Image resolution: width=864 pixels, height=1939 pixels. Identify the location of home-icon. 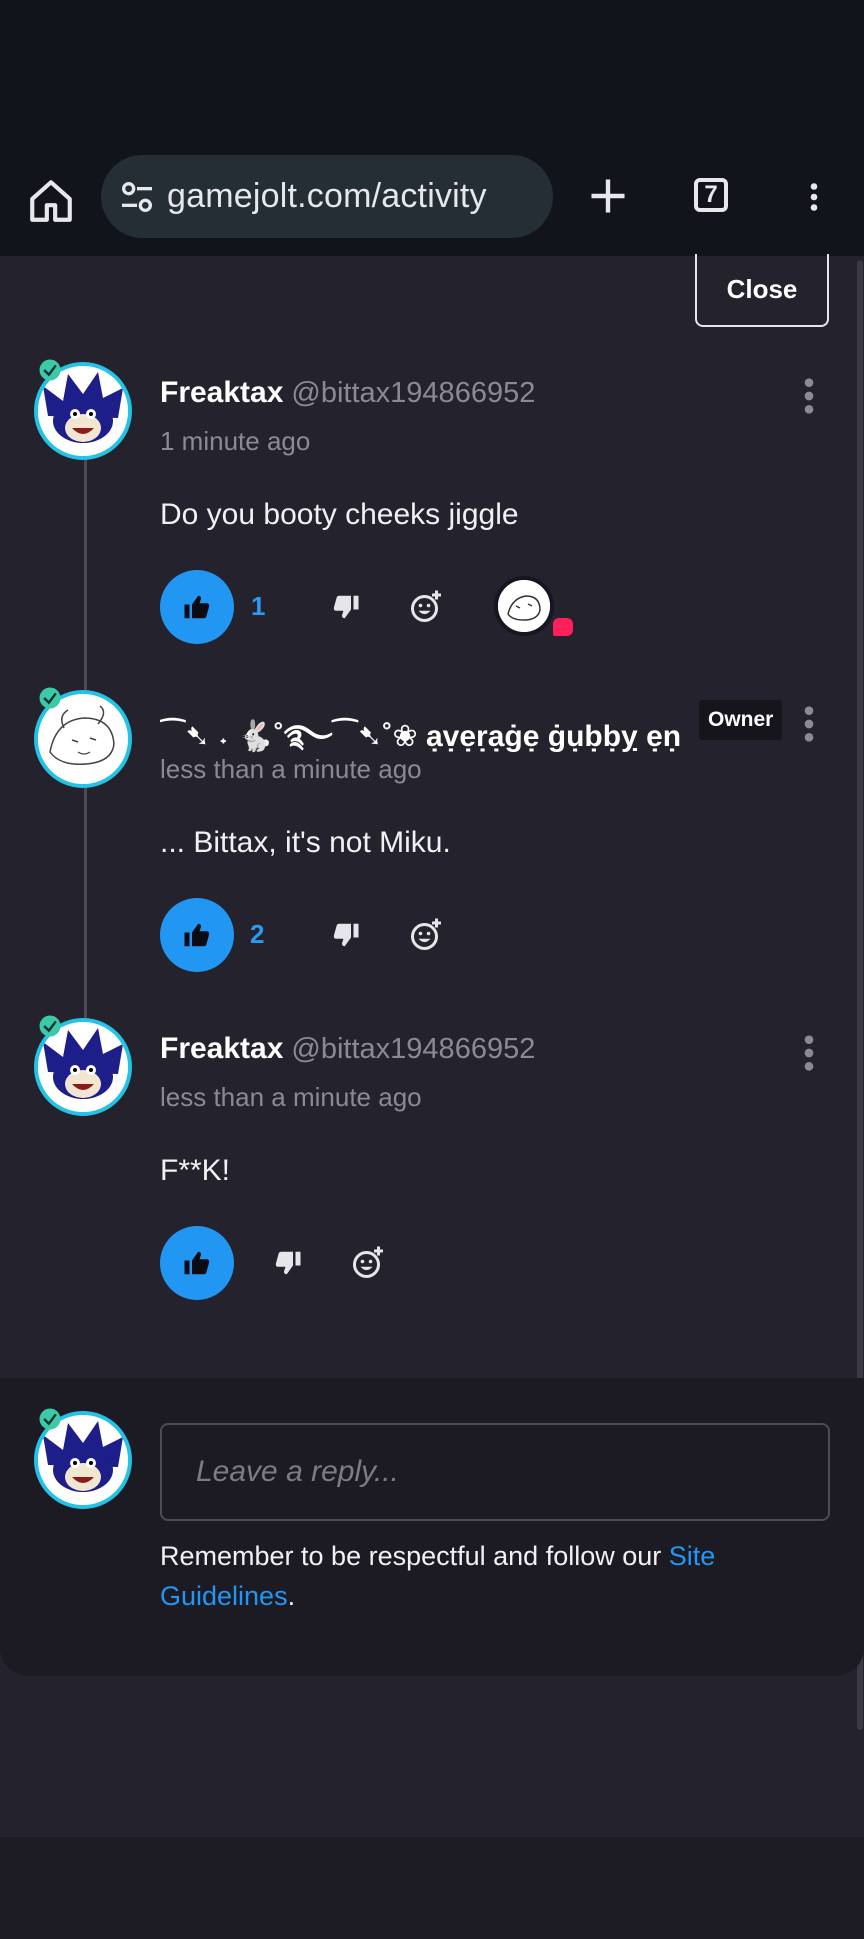
(51, 201).